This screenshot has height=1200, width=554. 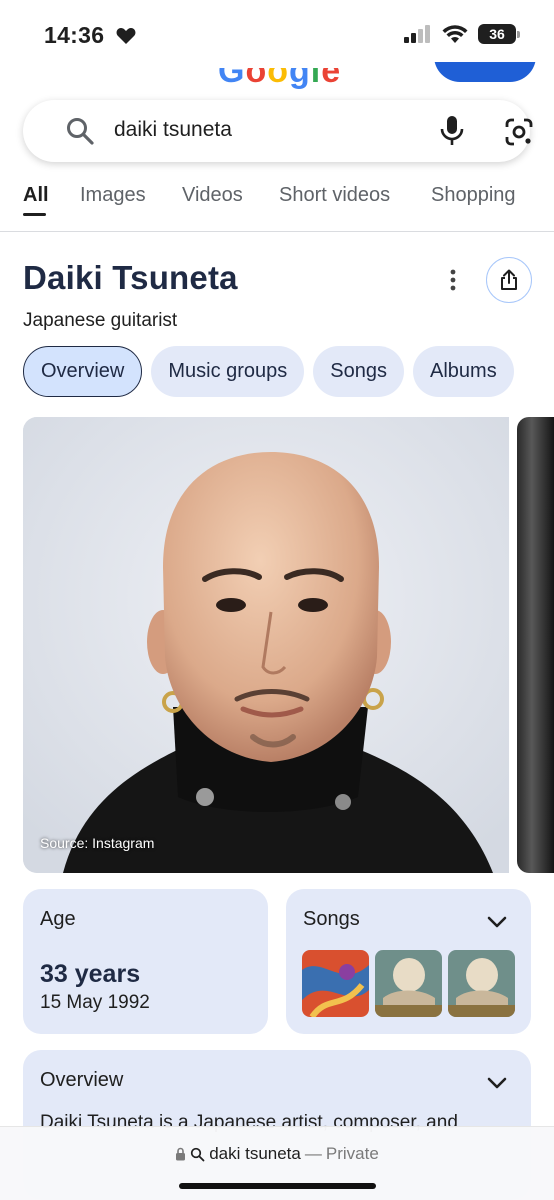 I want to click on search-input: daiki tsuneta, so click(x=173, y=130).